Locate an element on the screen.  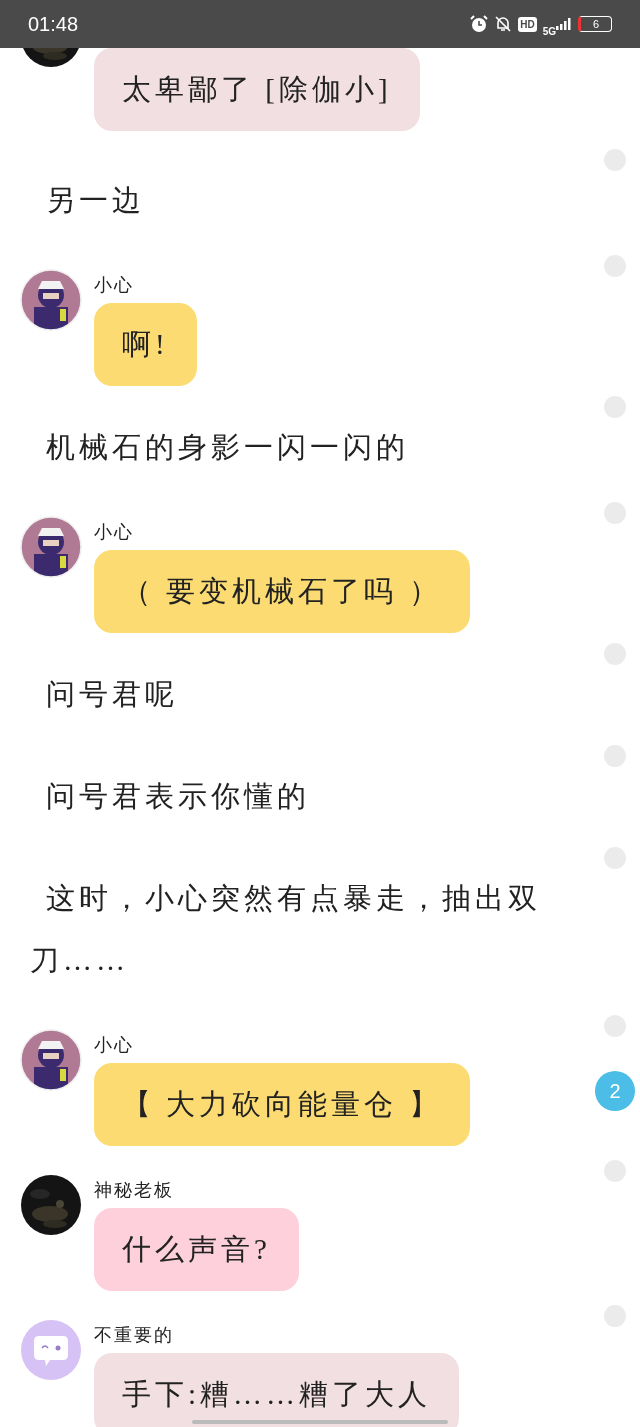
network-label: 5G is located at coordinates (549, 31).